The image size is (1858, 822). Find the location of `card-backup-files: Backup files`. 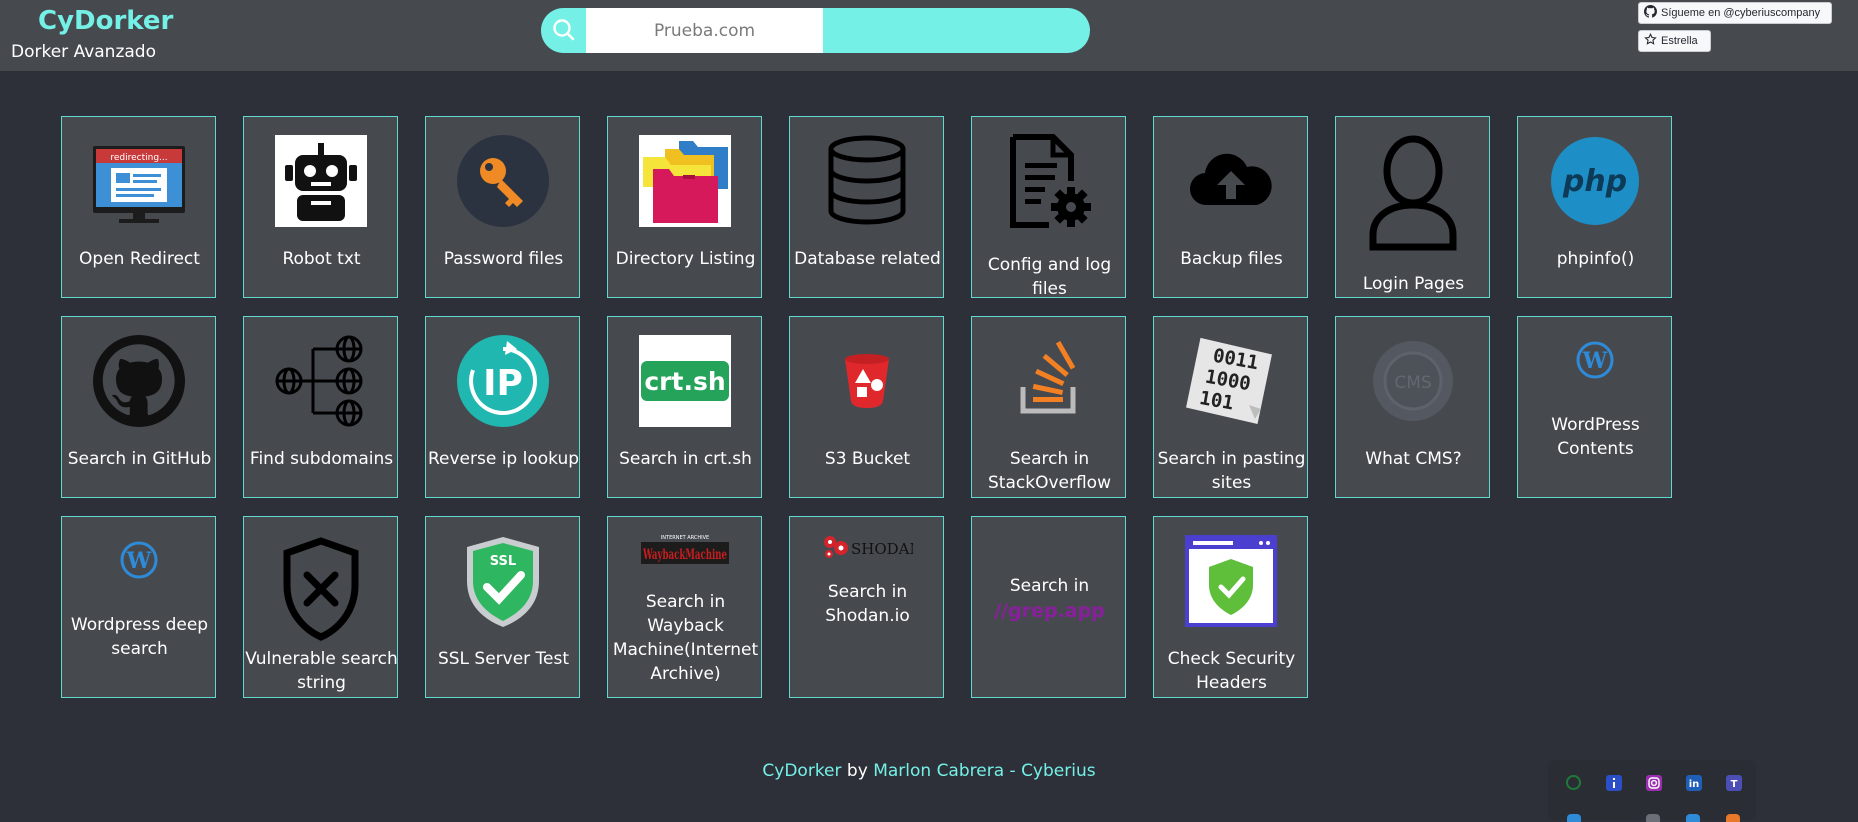

card-backup-files: Backup files is located at coordinates (1230, 207).